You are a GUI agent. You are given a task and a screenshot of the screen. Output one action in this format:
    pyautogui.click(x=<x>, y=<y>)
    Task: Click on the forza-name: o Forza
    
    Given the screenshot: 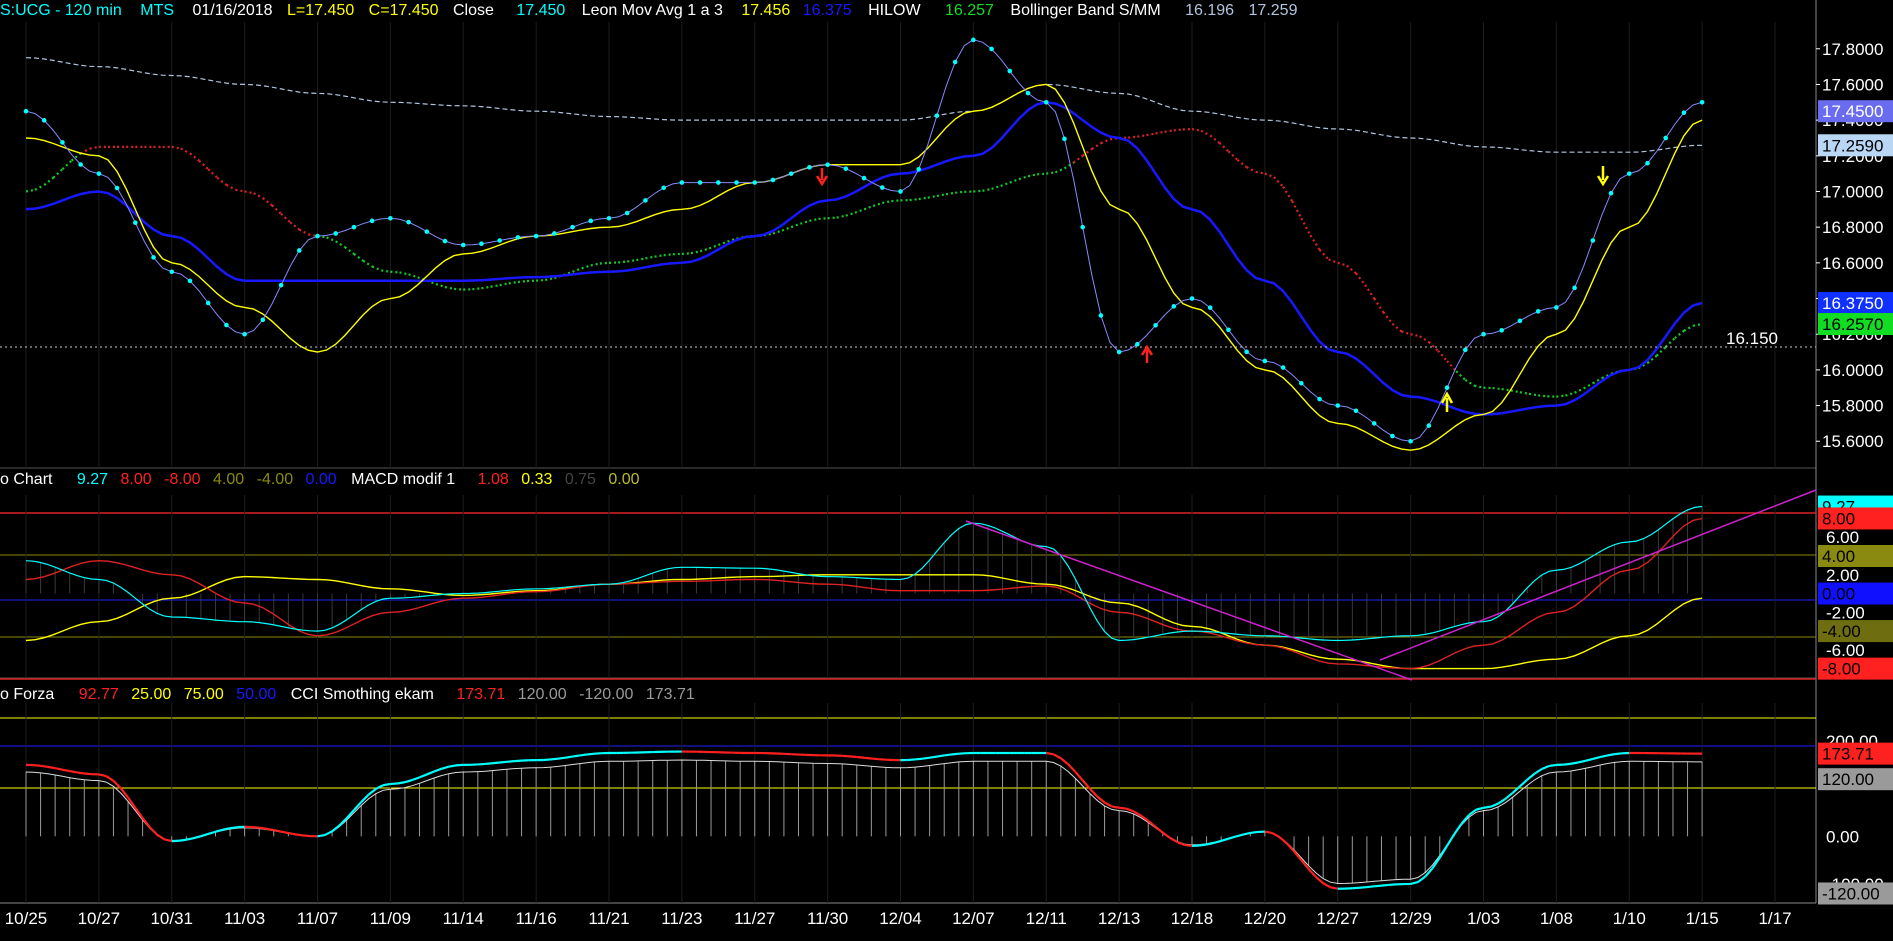 What is the action you would take?
    pyautogui.click(x=27, y=694)
    